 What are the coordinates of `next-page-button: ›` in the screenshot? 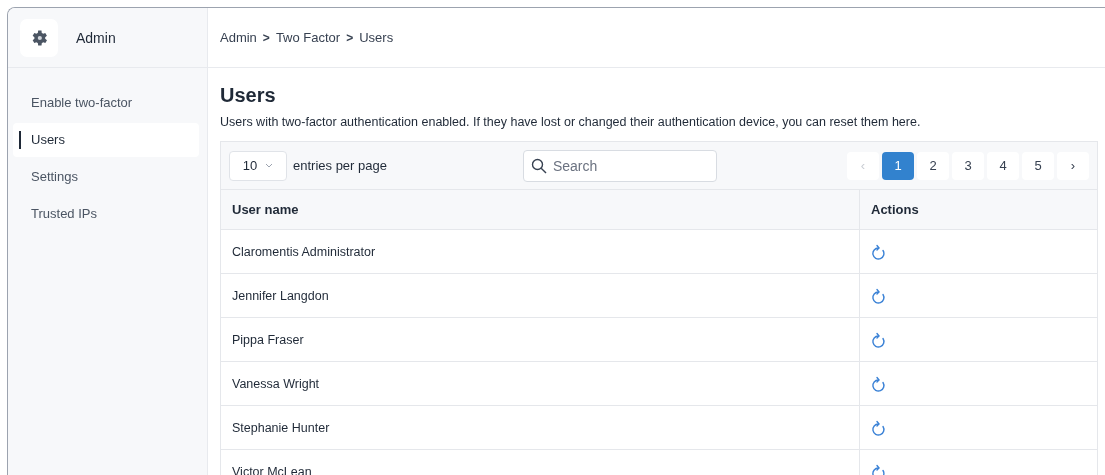 It's located at (1073, 165).